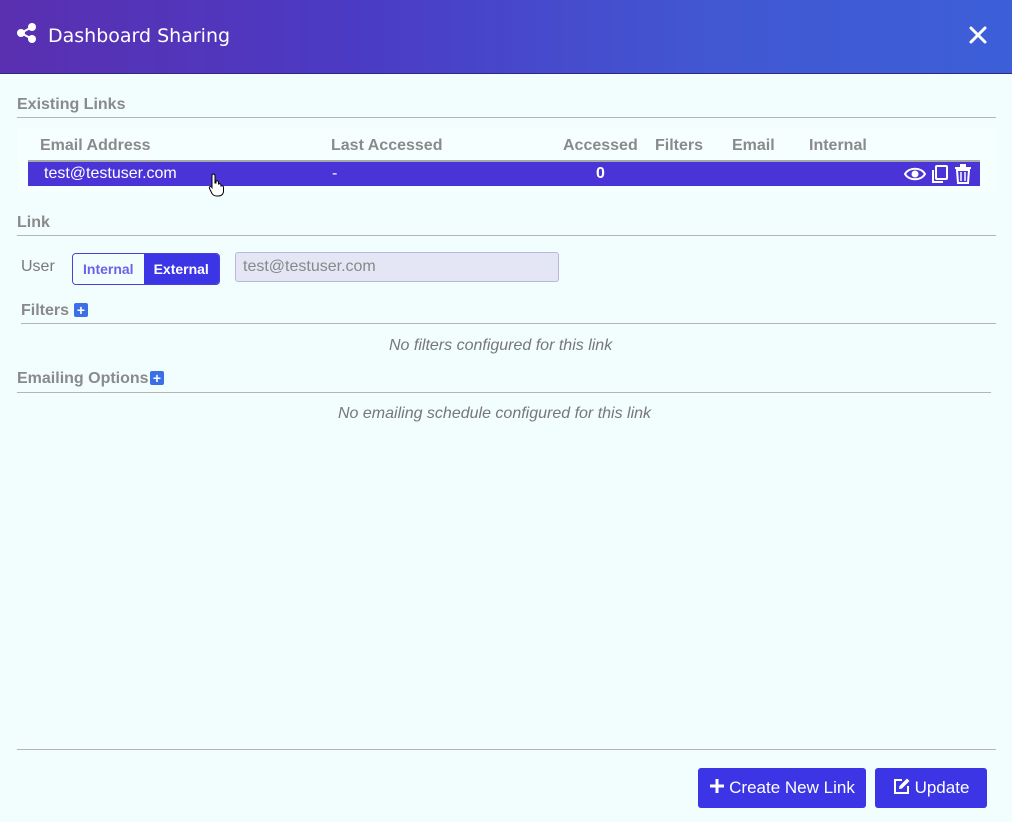  I want to click on plus-icon, so click(717, 788).